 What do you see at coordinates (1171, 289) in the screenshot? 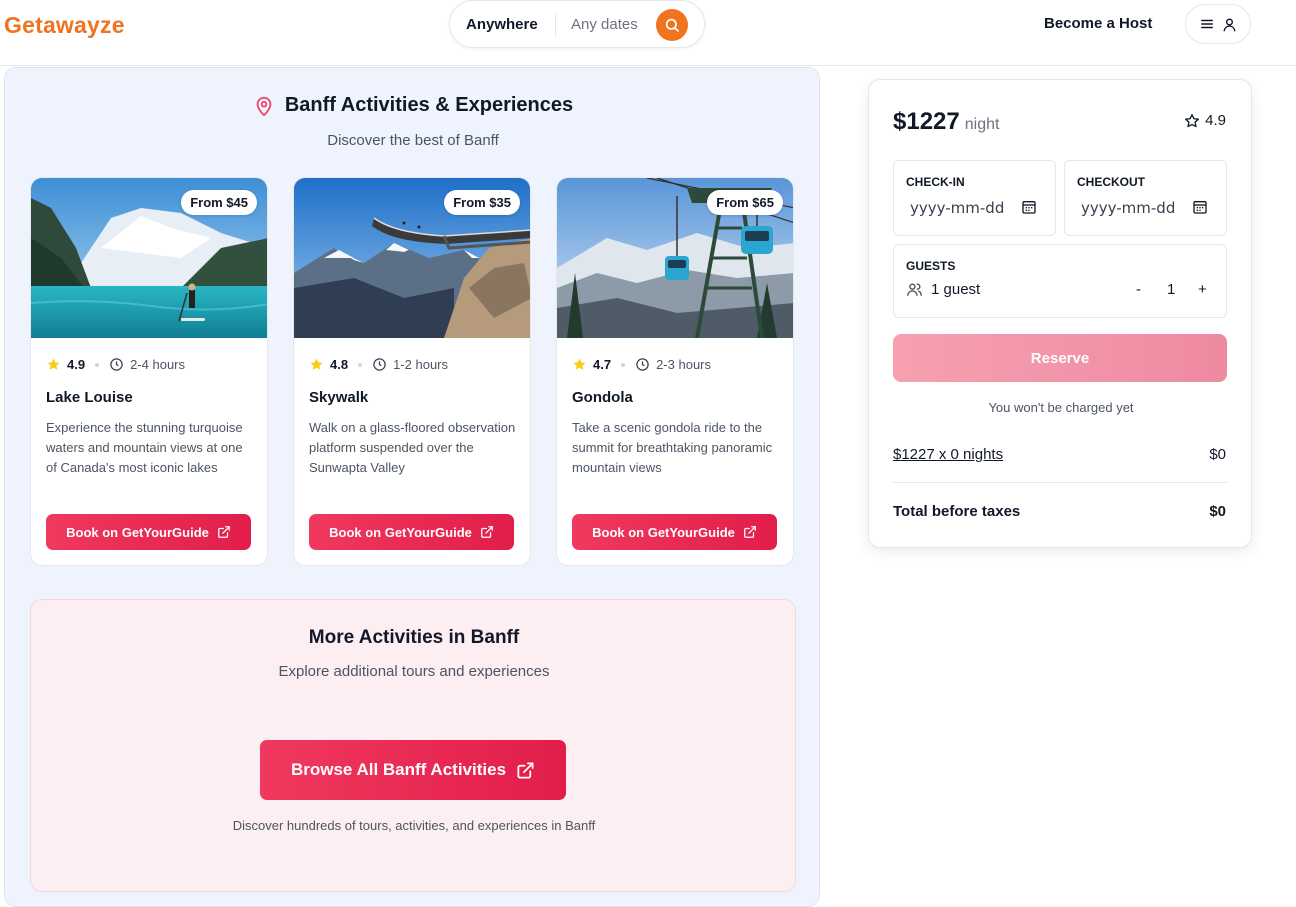
I see `guest-count: 1` at bounding box center [1171, 289].